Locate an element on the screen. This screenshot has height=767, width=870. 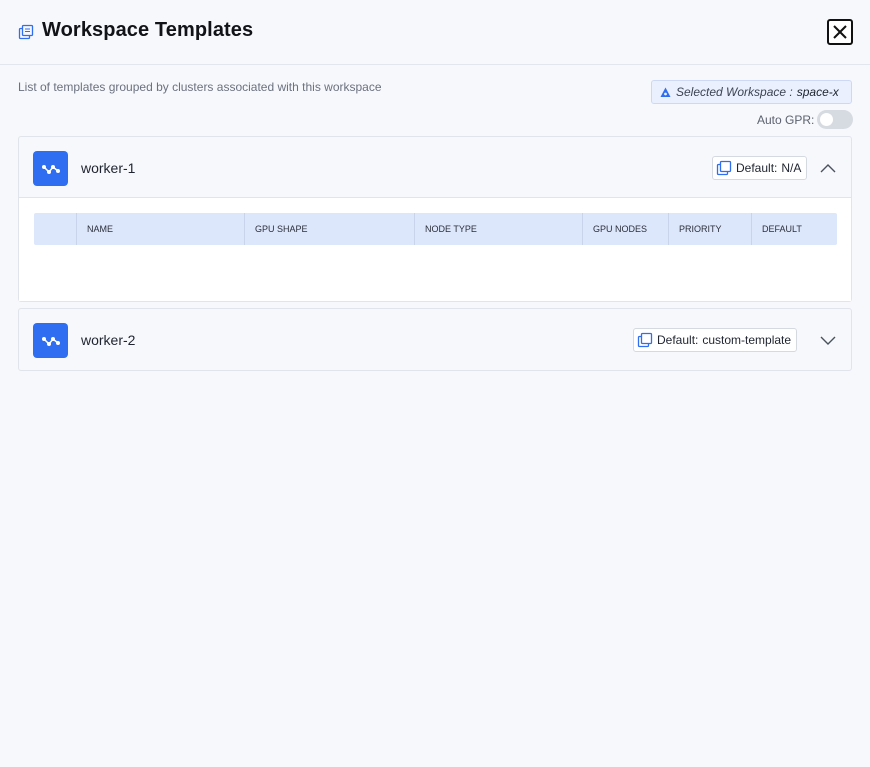
chevron-up-icon is located at coordinates (828, 168).